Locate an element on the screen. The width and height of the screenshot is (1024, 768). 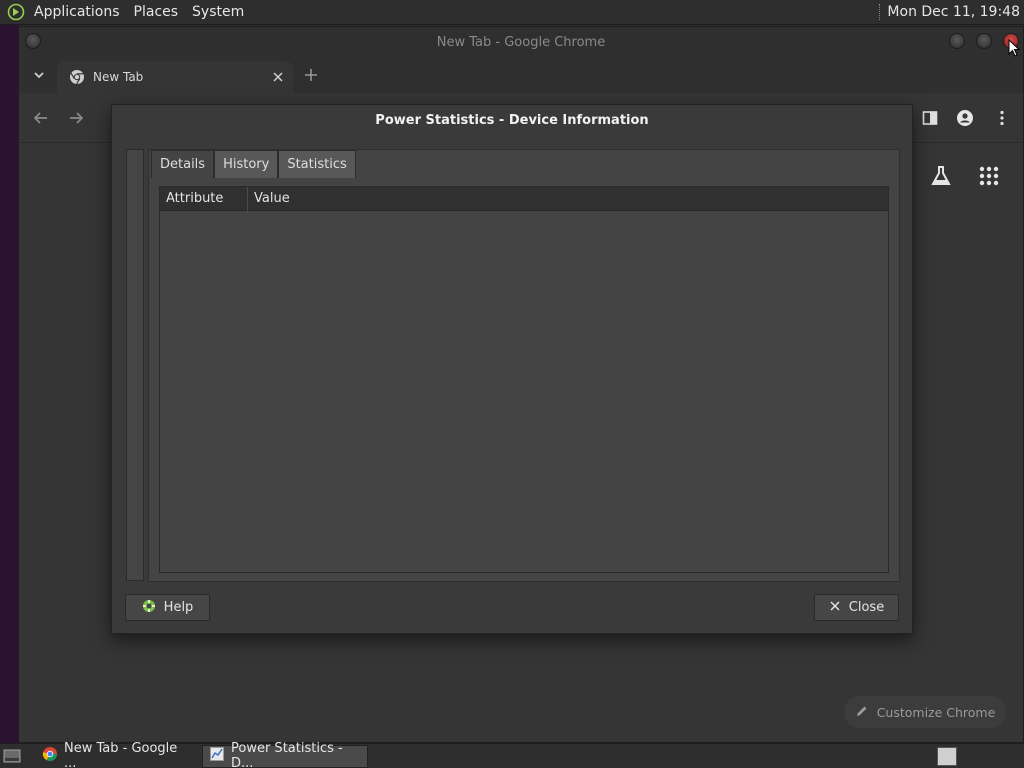
dialog-title: Power Statistics - Device Information is located at coordinates (512, 120).